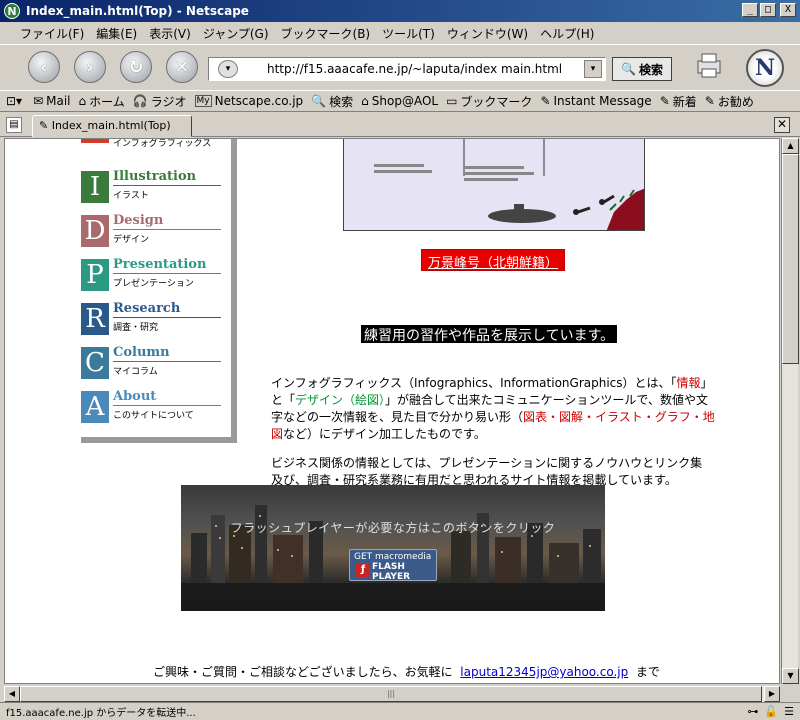 Image resolution: width=800 pixels, height=720 pixels. What do you see at coordinates (567, 33) in the screenshot?
I see `menu-help: ヘルプ(H)` at bounding box center [567, 33].